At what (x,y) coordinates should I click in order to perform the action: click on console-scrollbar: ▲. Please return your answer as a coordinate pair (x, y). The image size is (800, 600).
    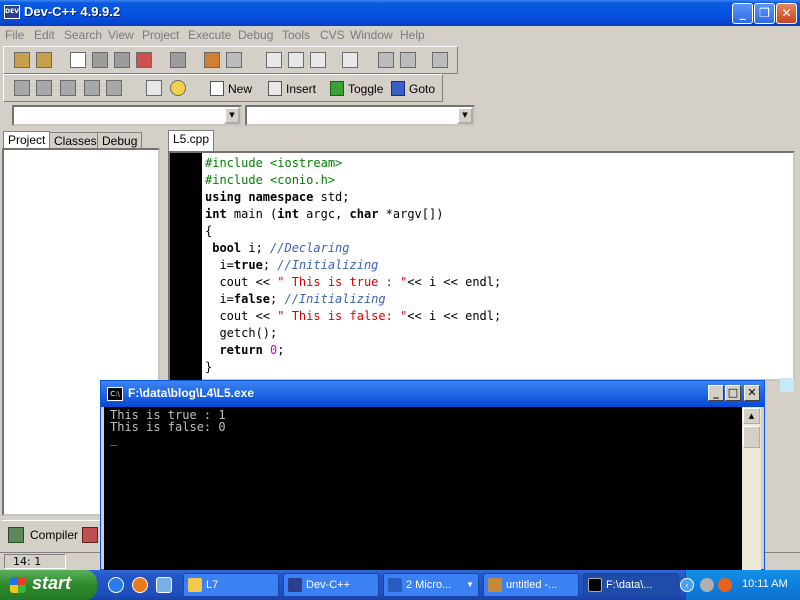
    Looking at the image, I should click on (751, 488).